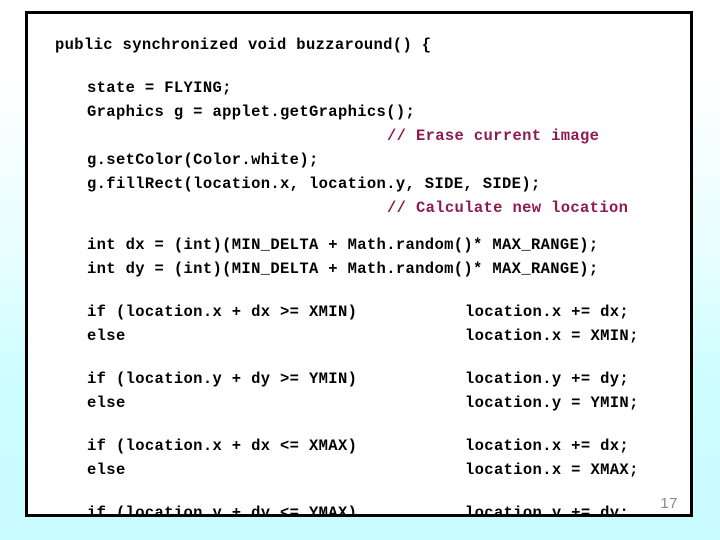 The image size is (720, 540). I want to click on code-else-body: location.x = XMIN;, so click(552, 336).